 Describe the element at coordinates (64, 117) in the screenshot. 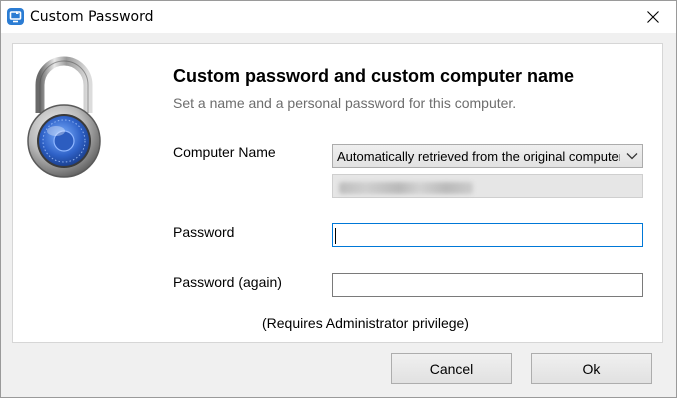

I see `padlock-icon` at that location.